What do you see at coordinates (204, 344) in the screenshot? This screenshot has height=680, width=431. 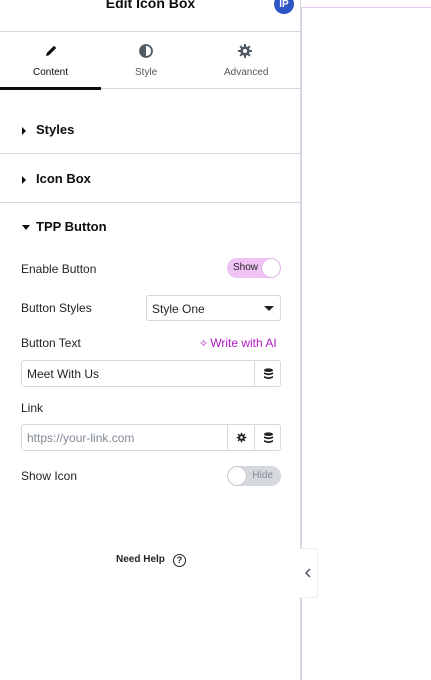 I see `ai-sparkle-icon: ✧` at bounding box center [204, 344].